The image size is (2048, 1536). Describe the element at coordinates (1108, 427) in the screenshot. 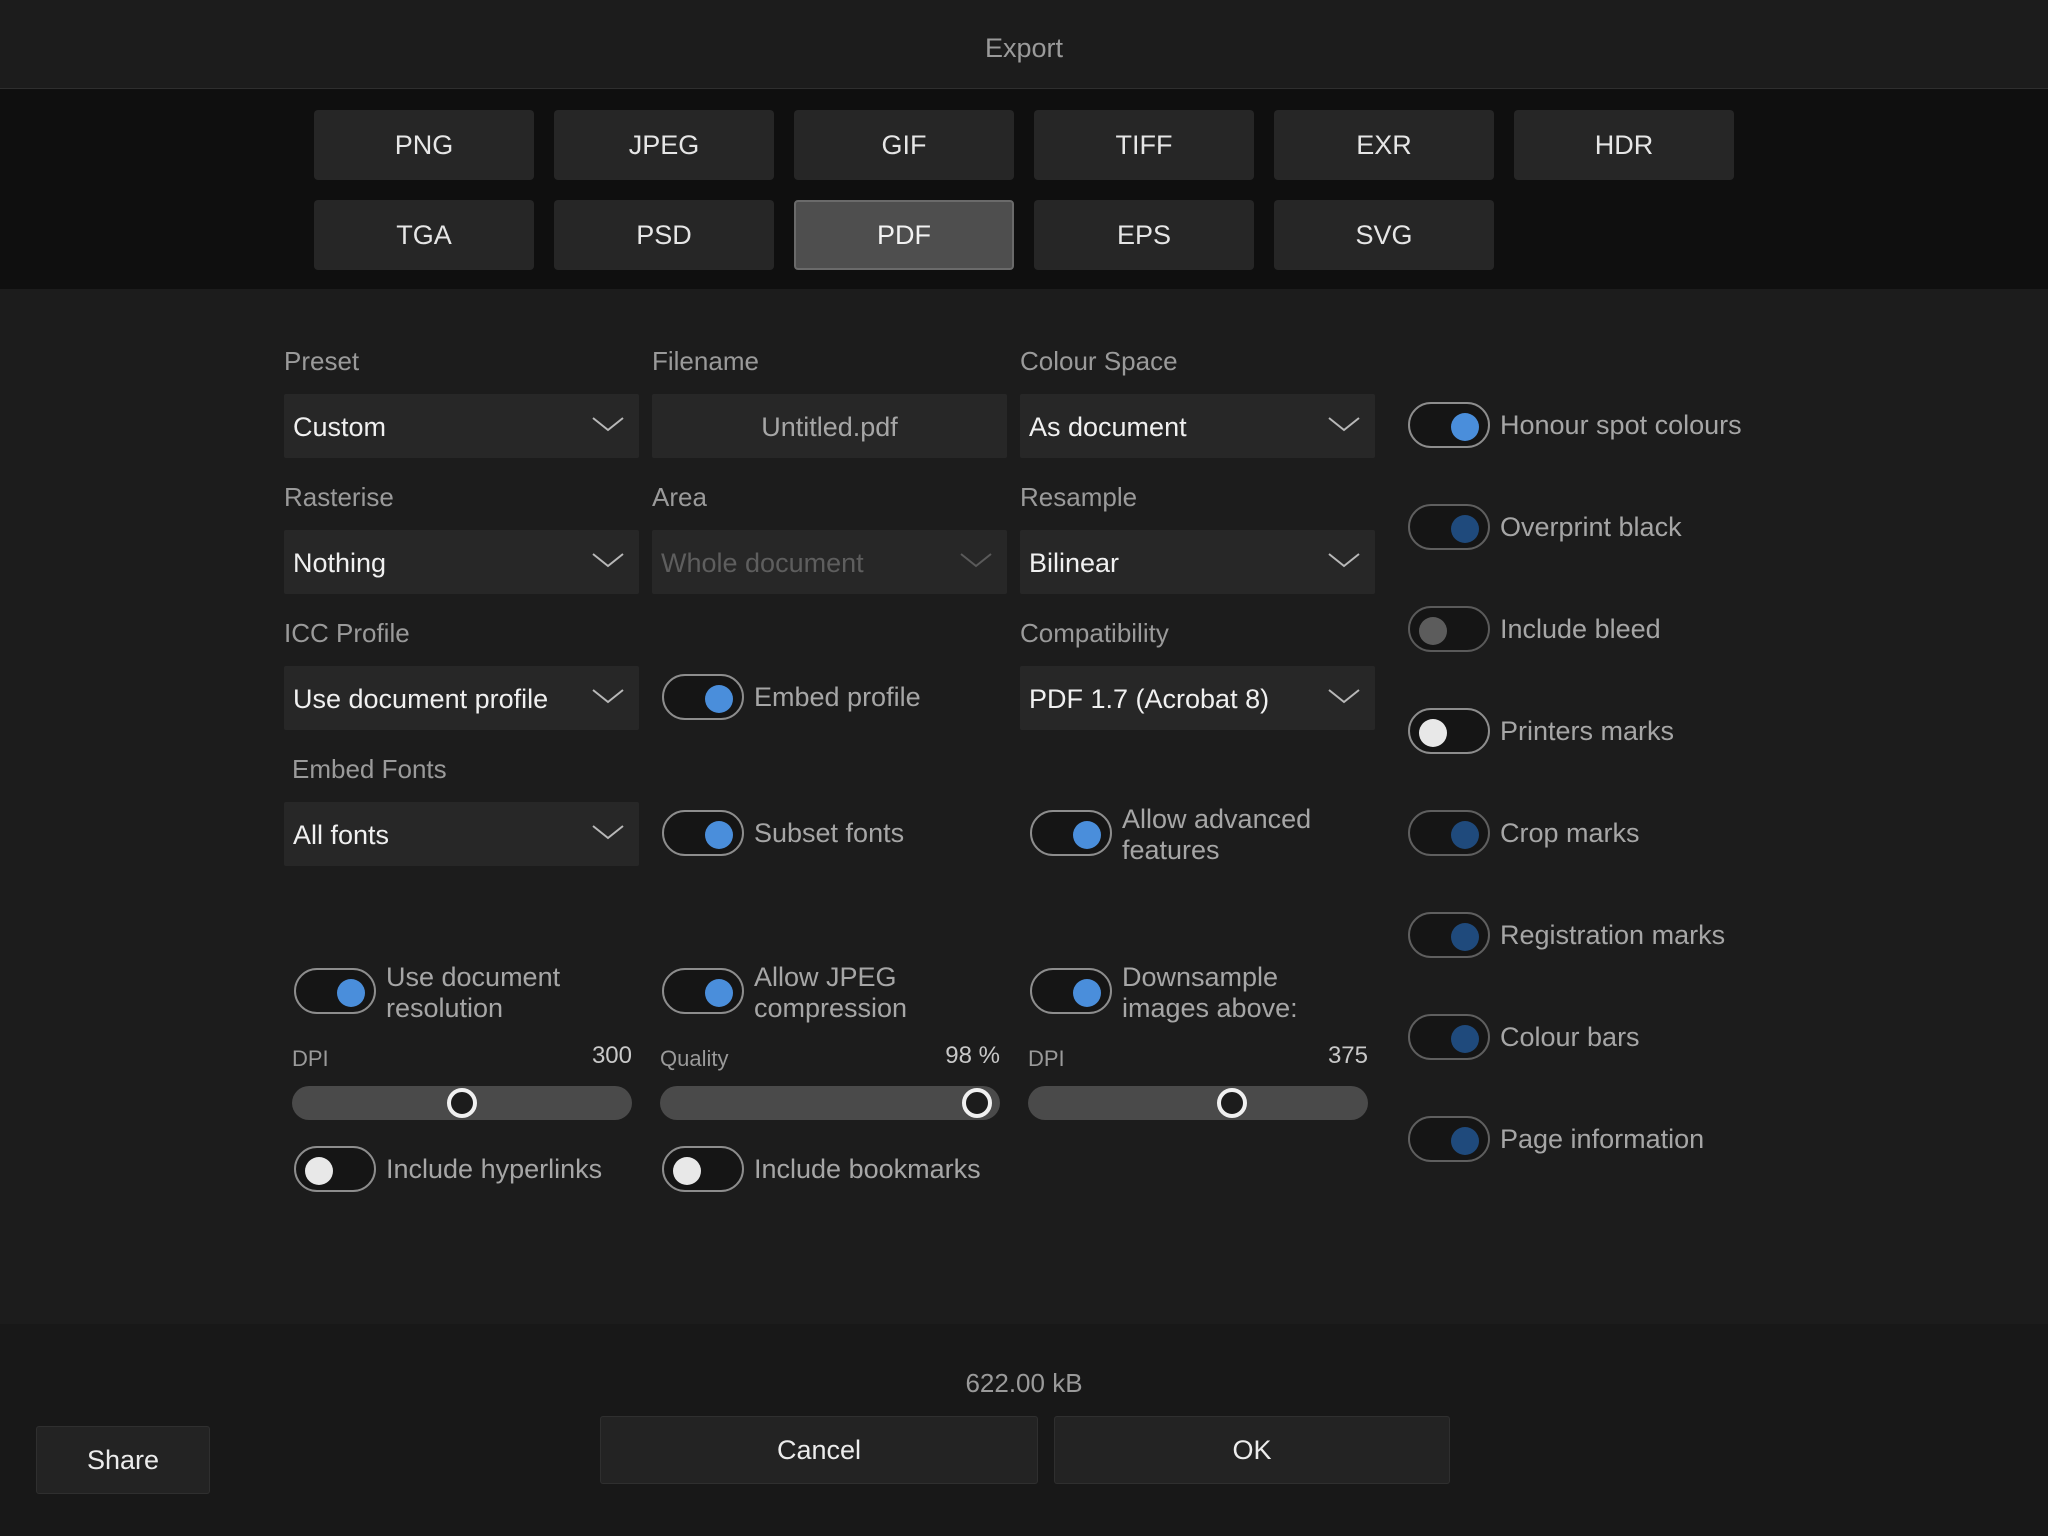

I see `colour-space-value: As document` at that location.